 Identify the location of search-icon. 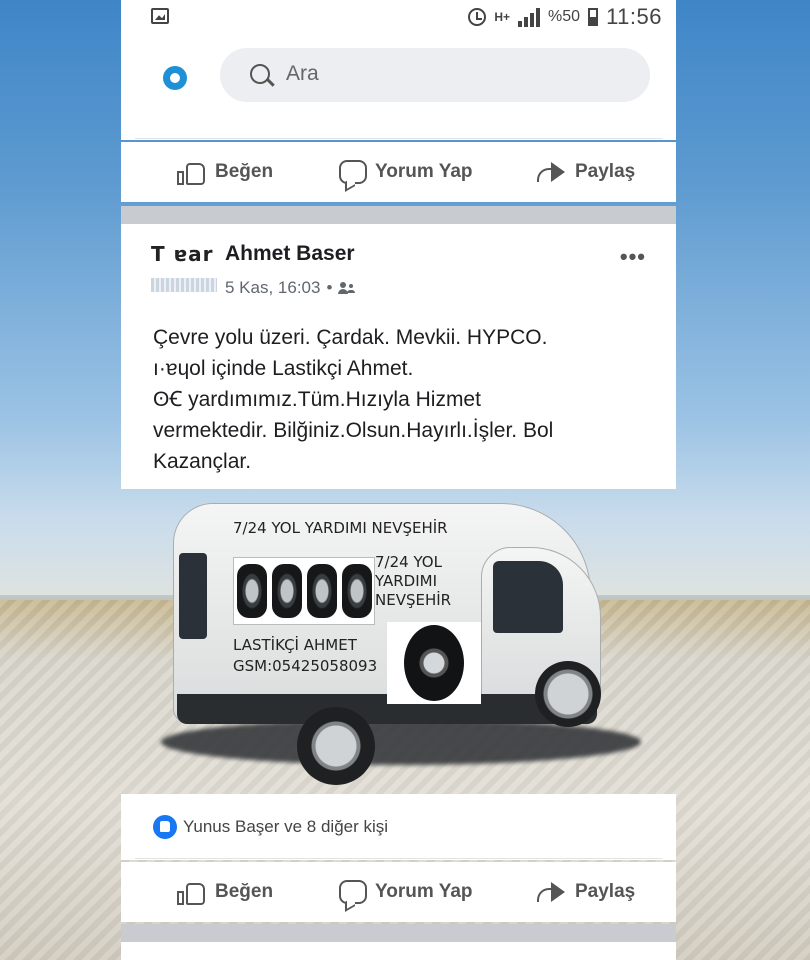
(260, 74).